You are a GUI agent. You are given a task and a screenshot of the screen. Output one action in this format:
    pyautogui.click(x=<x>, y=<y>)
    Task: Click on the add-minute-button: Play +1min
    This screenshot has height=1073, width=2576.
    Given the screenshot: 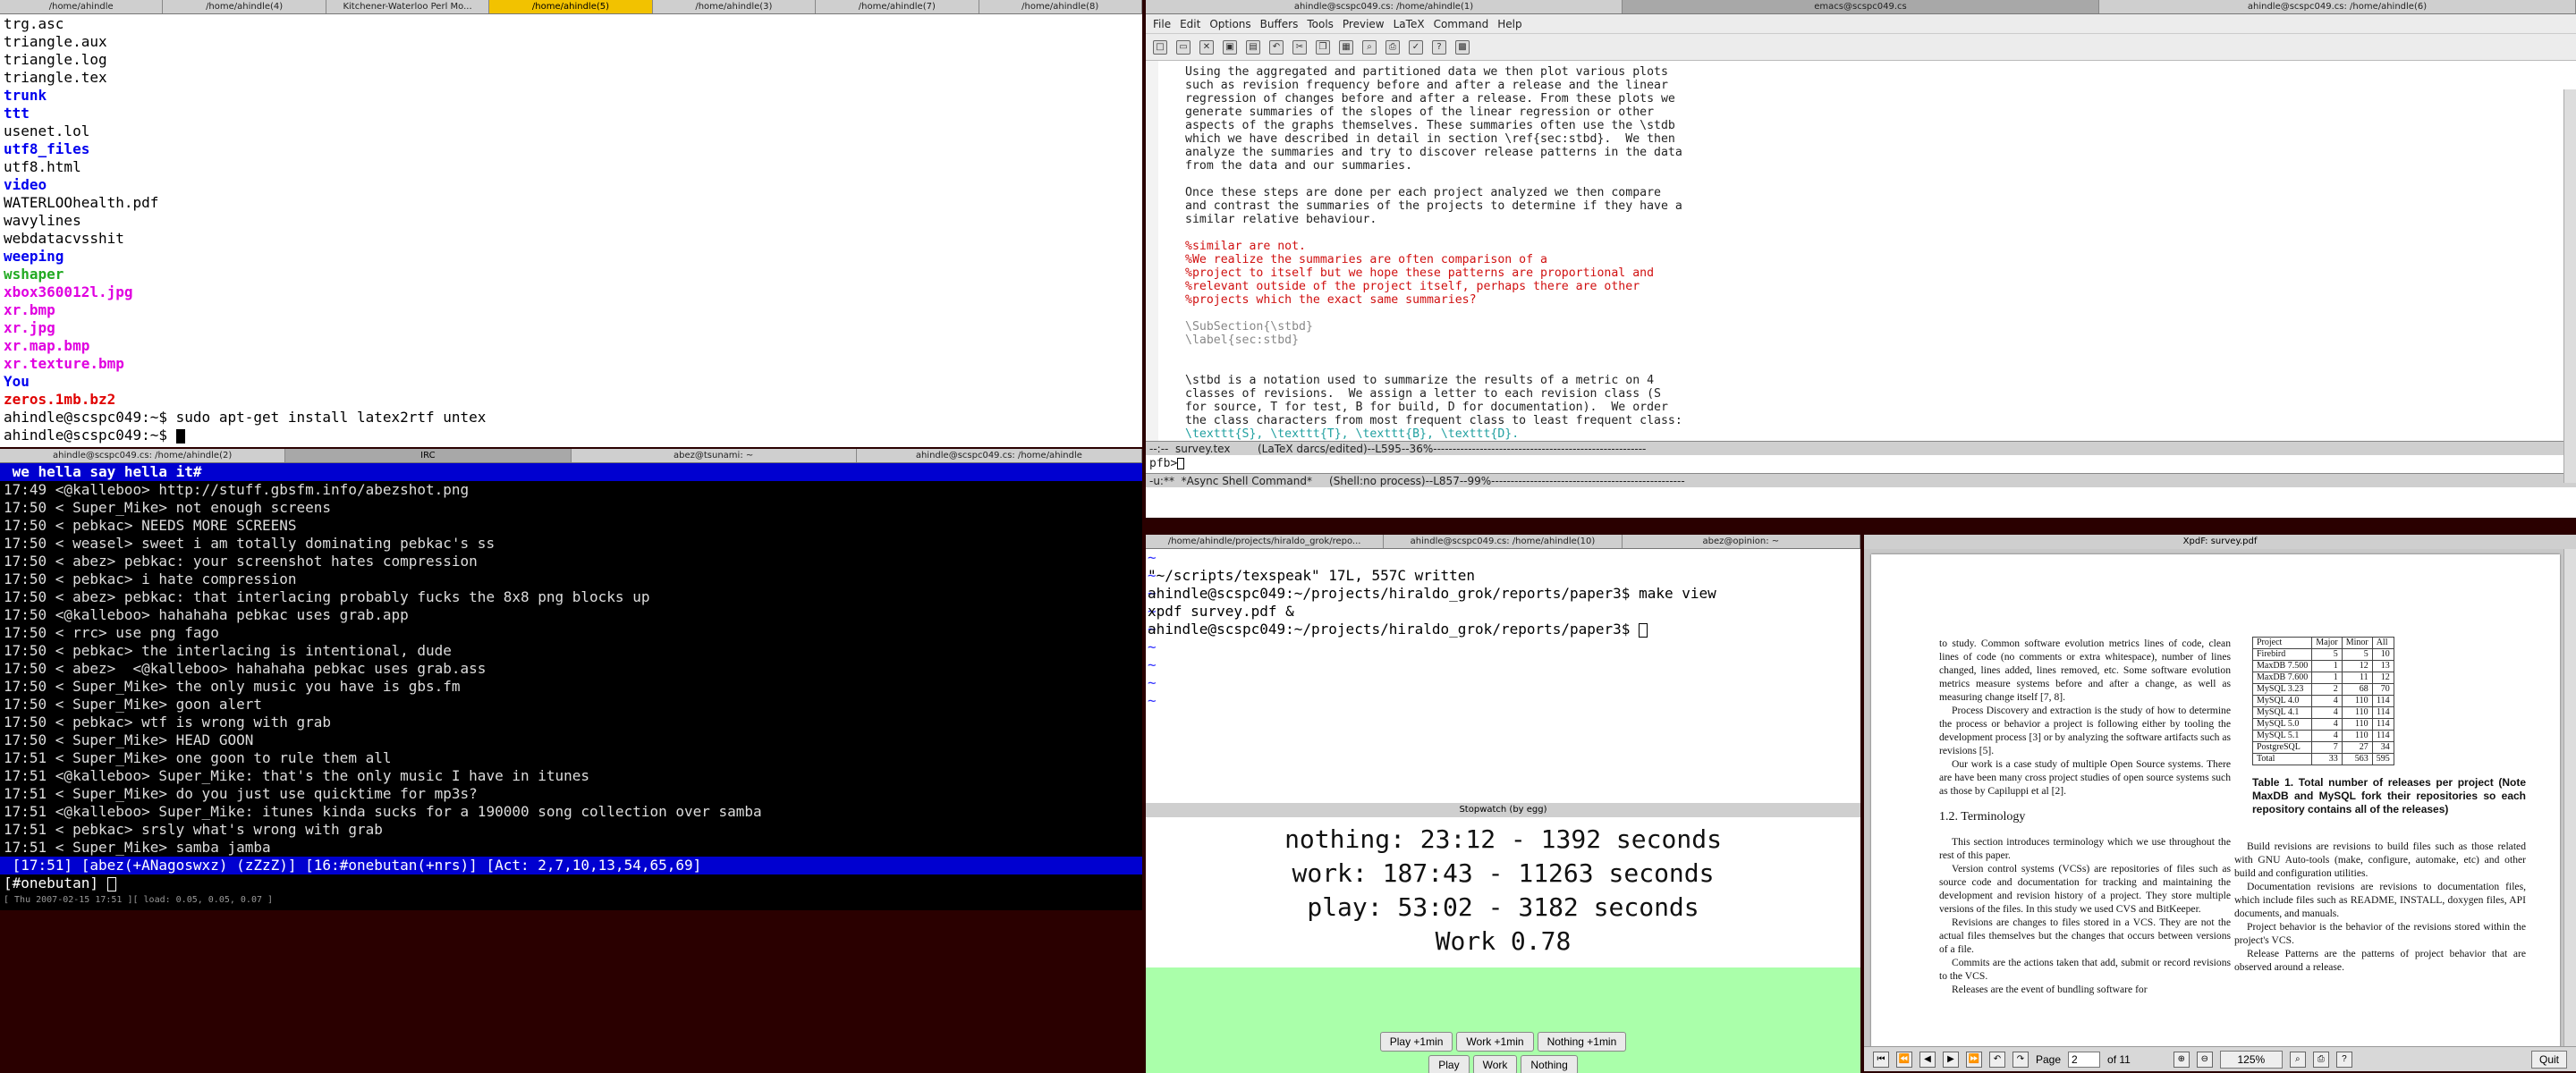 What is the action you would take?
    pyautogui.click(x=1416, y=1042)
    